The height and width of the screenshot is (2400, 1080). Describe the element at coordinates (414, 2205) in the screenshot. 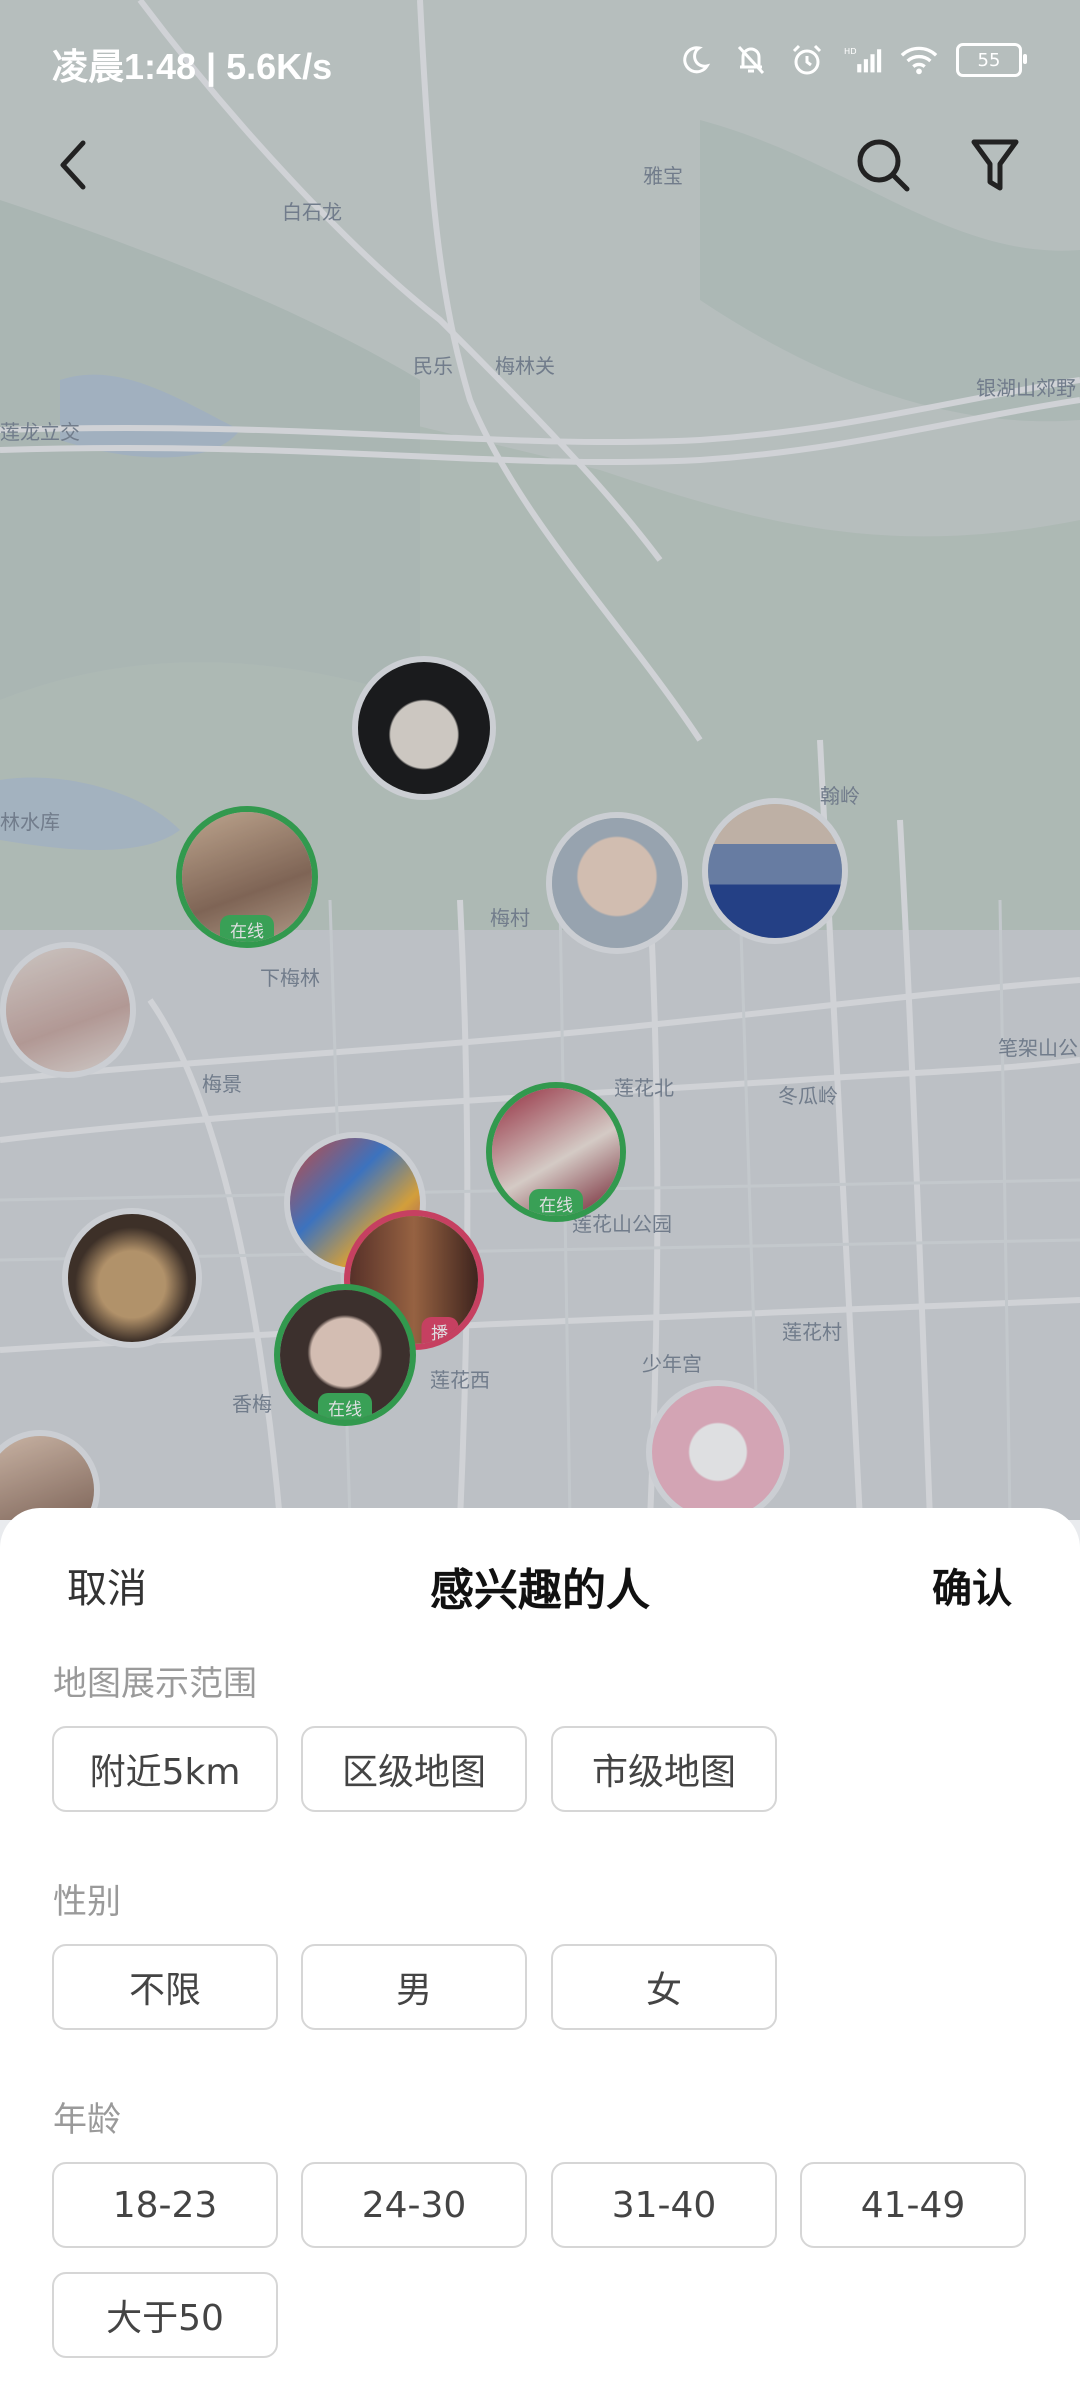

I see `option-age-24-30: 24-30` at that location.